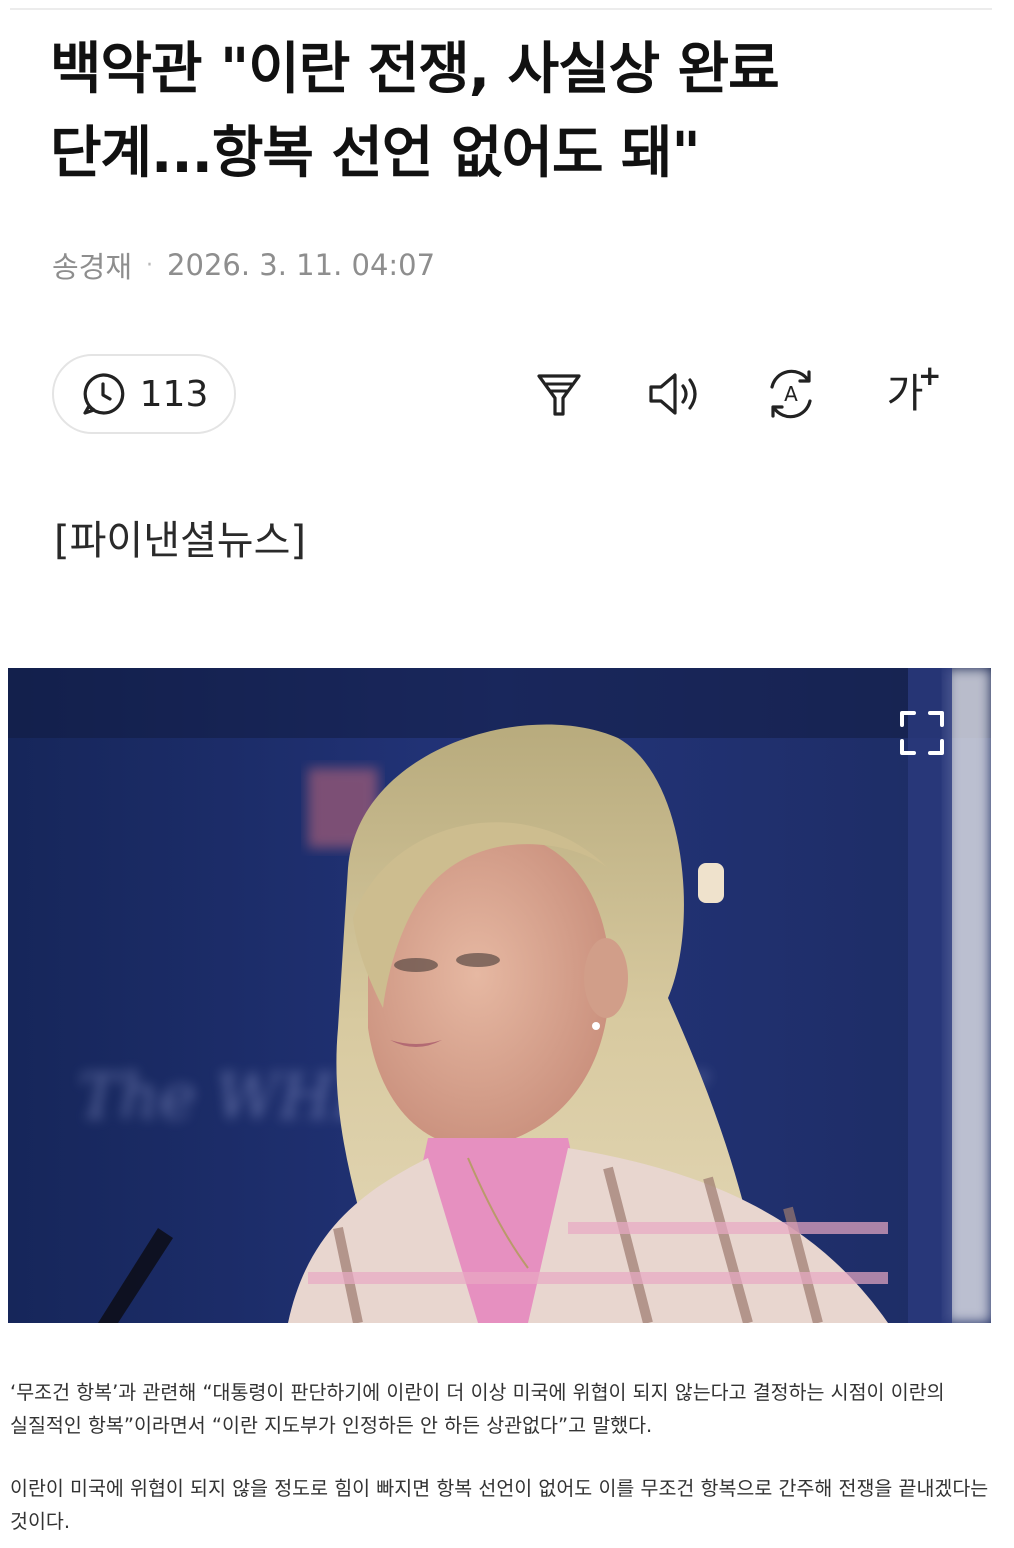 This screenshot has width=1014, height=1548. I want to click on listen-button, so click(675, 394).